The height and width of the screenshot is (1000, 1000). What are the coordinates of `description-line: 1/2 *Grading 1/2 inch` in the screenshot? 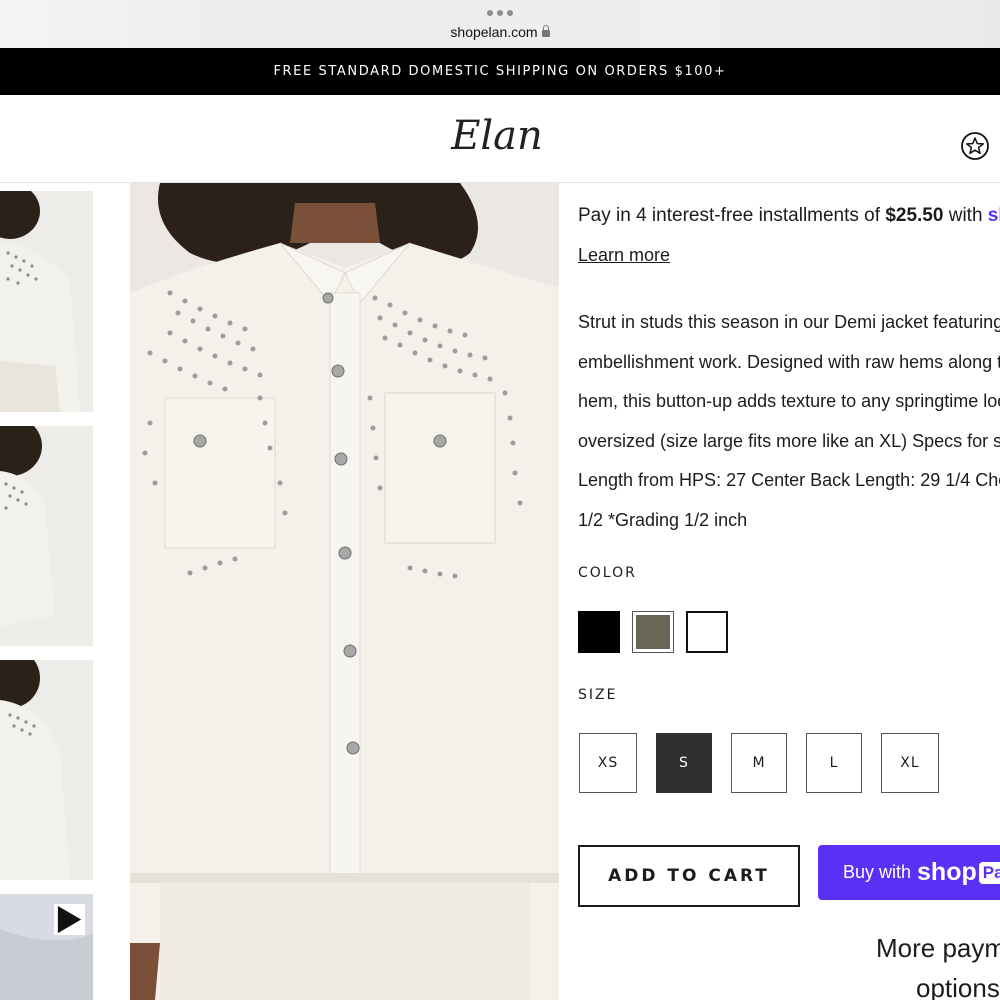 It's located at (663, 519).